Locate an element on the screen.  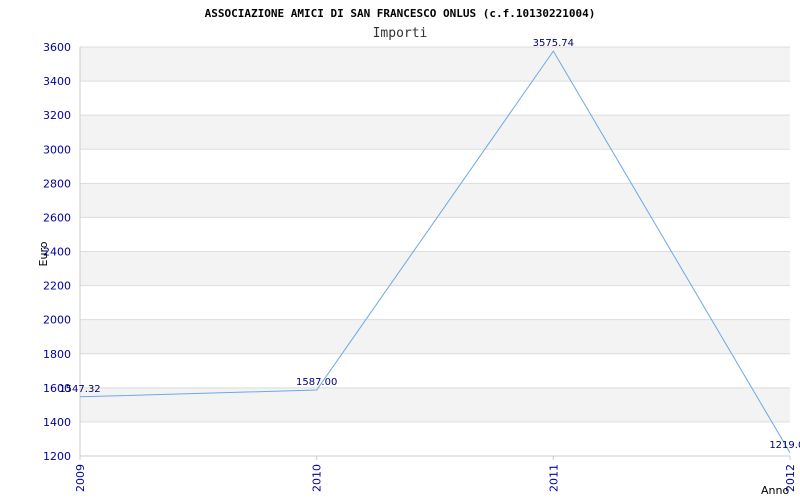
x-tick-label: 2009 is located at coordinates (80, 478).